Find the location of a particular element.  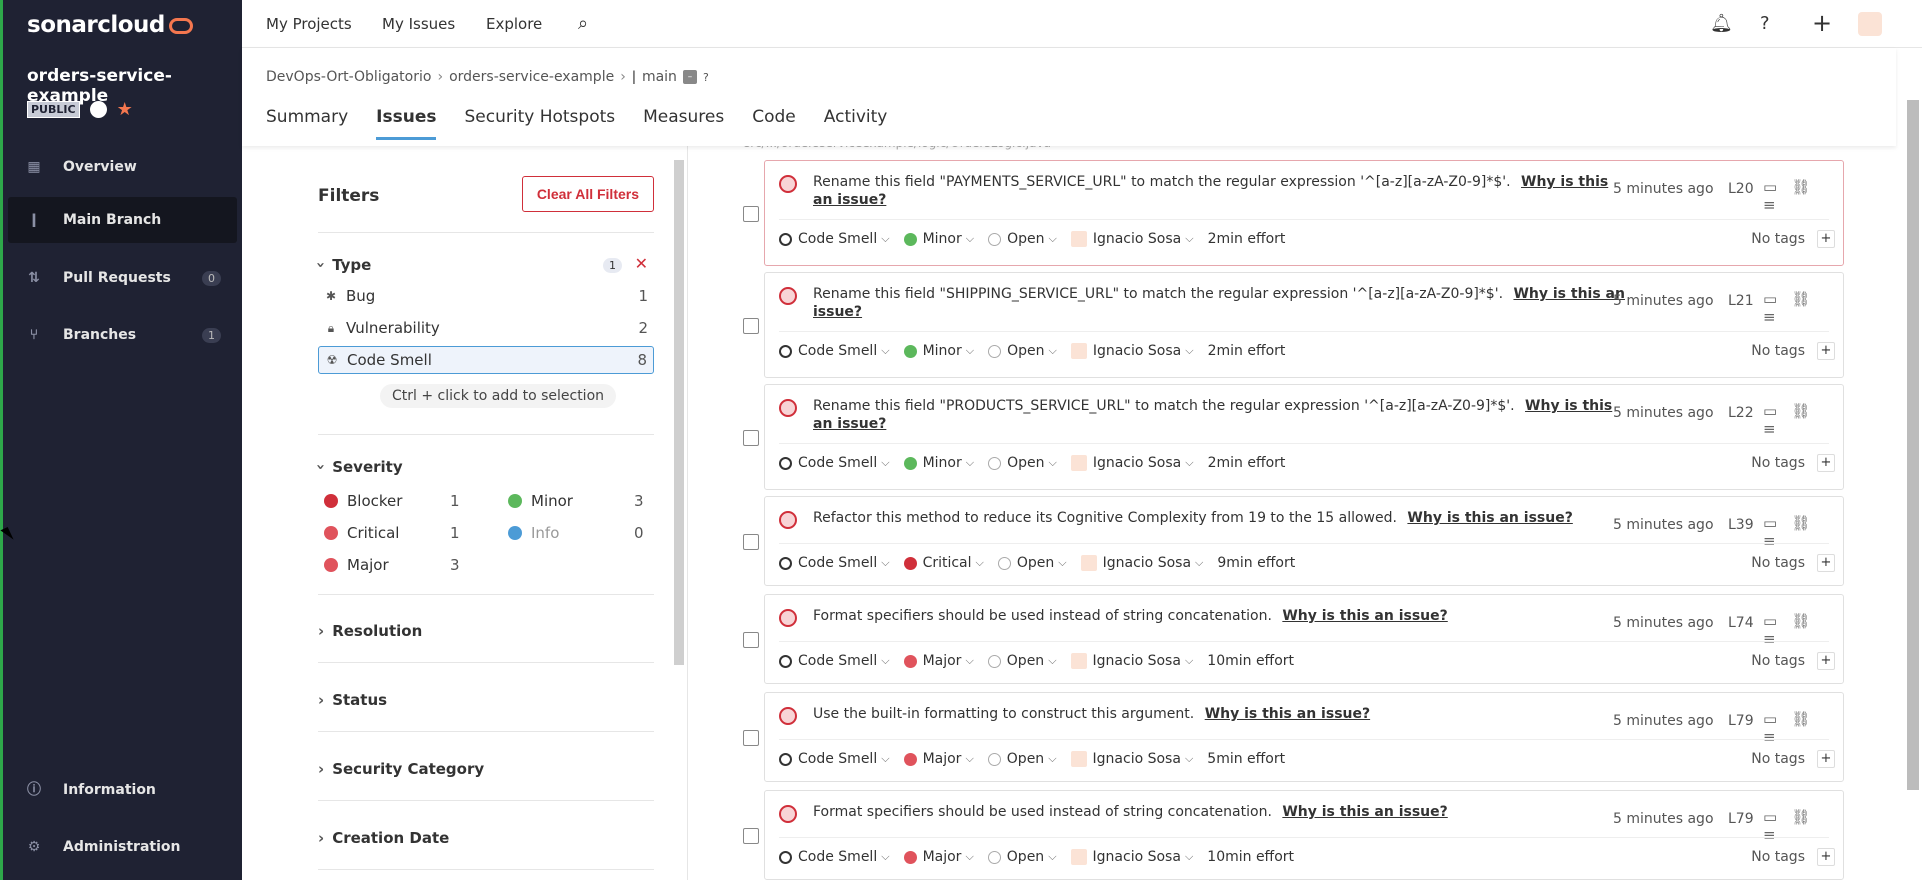

security-category-facet-header: Security Category is located at coordinates (401, 769).